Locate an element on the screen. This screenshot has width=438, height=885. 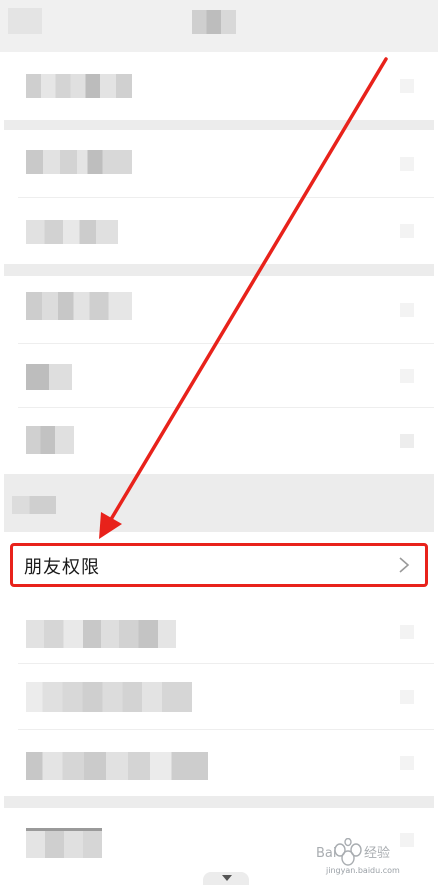
section-header is located at coordinates (219, 503).